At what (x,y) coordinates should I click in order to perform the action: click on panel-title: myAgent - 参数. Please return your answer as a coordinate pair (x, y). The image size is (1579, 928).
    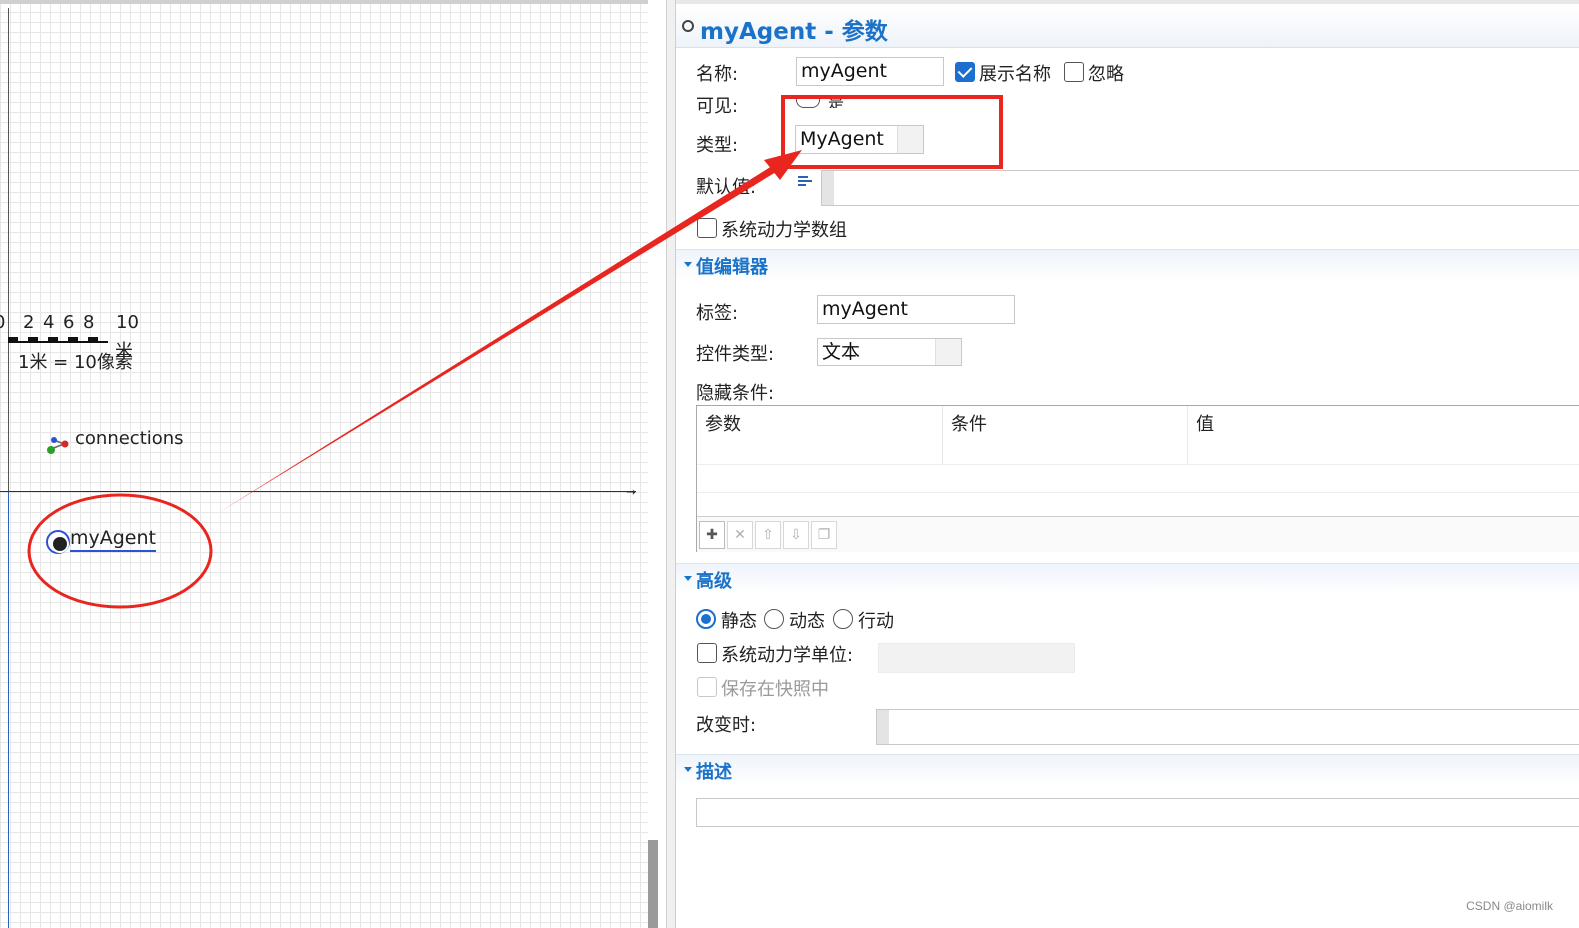
    Looking at the image, I should click on (794, 32).